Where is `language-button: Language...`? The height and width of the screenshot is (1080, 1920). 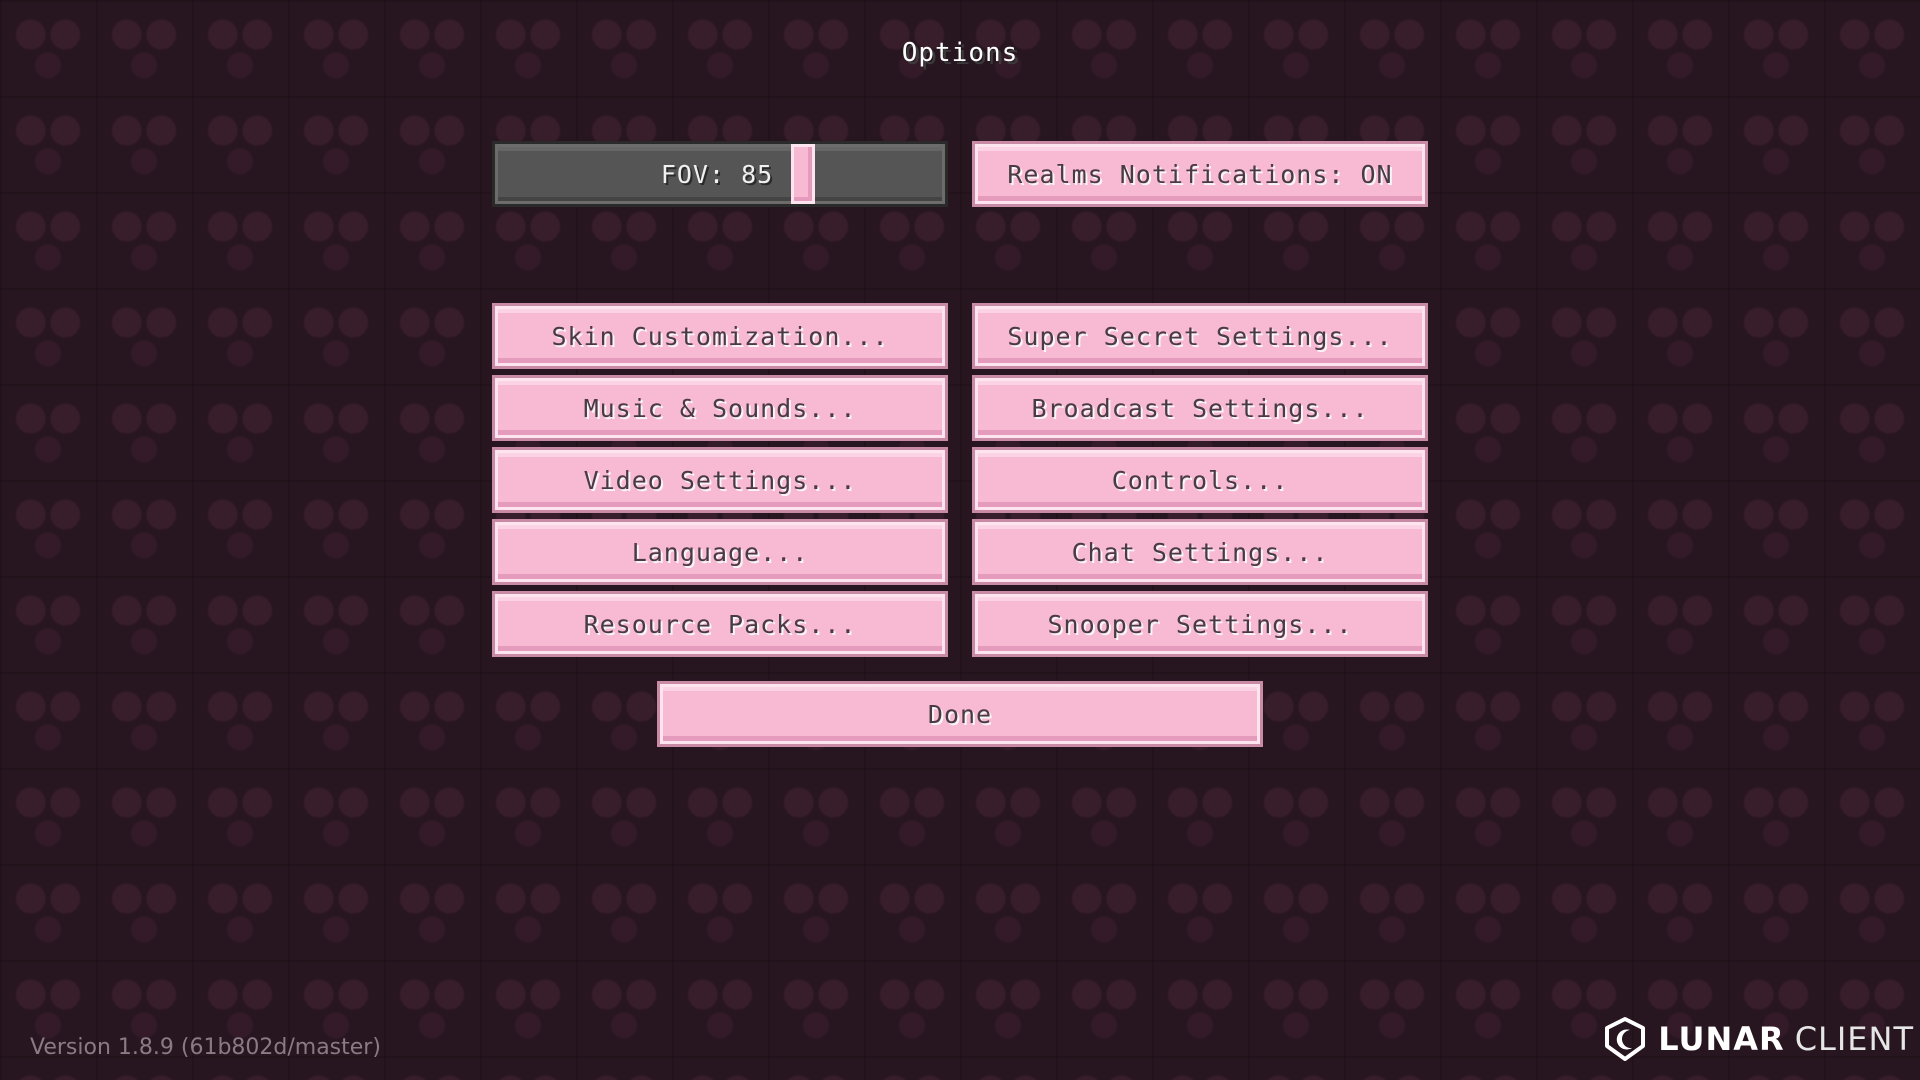 language-button: Language... is located at coordinates (720, 552).